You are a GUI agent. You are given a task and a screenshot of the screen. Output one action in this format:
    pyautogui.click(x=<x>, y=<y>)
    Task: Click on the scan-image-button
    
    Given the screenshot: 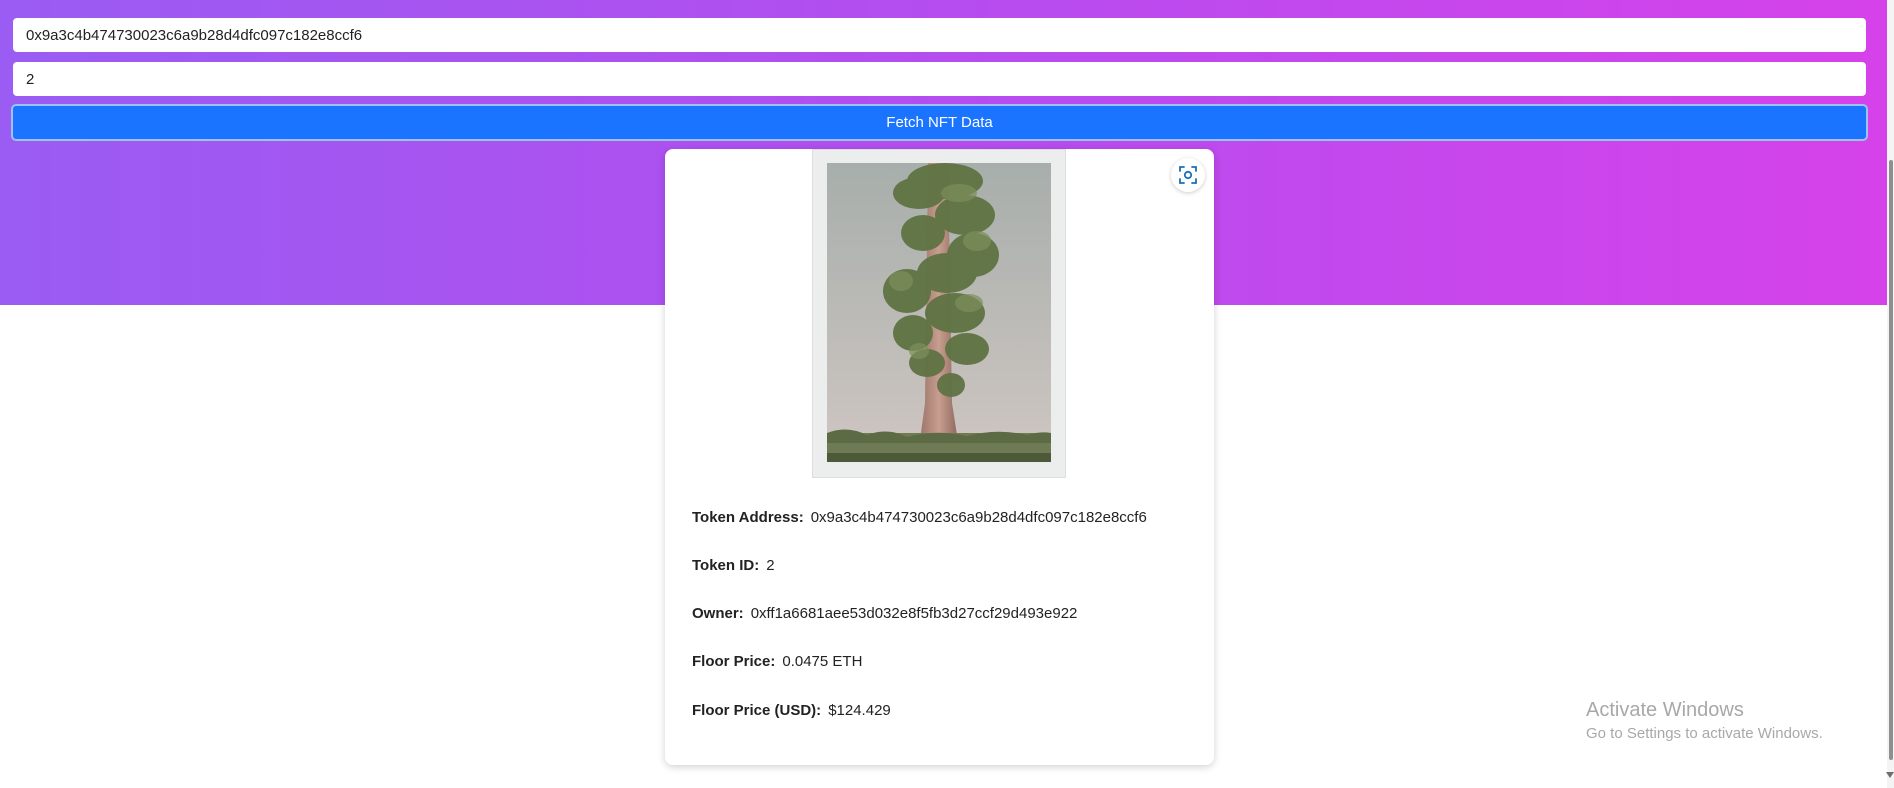 What is the action you would take?
    pyautogui.click(x=1188, y=175)
    